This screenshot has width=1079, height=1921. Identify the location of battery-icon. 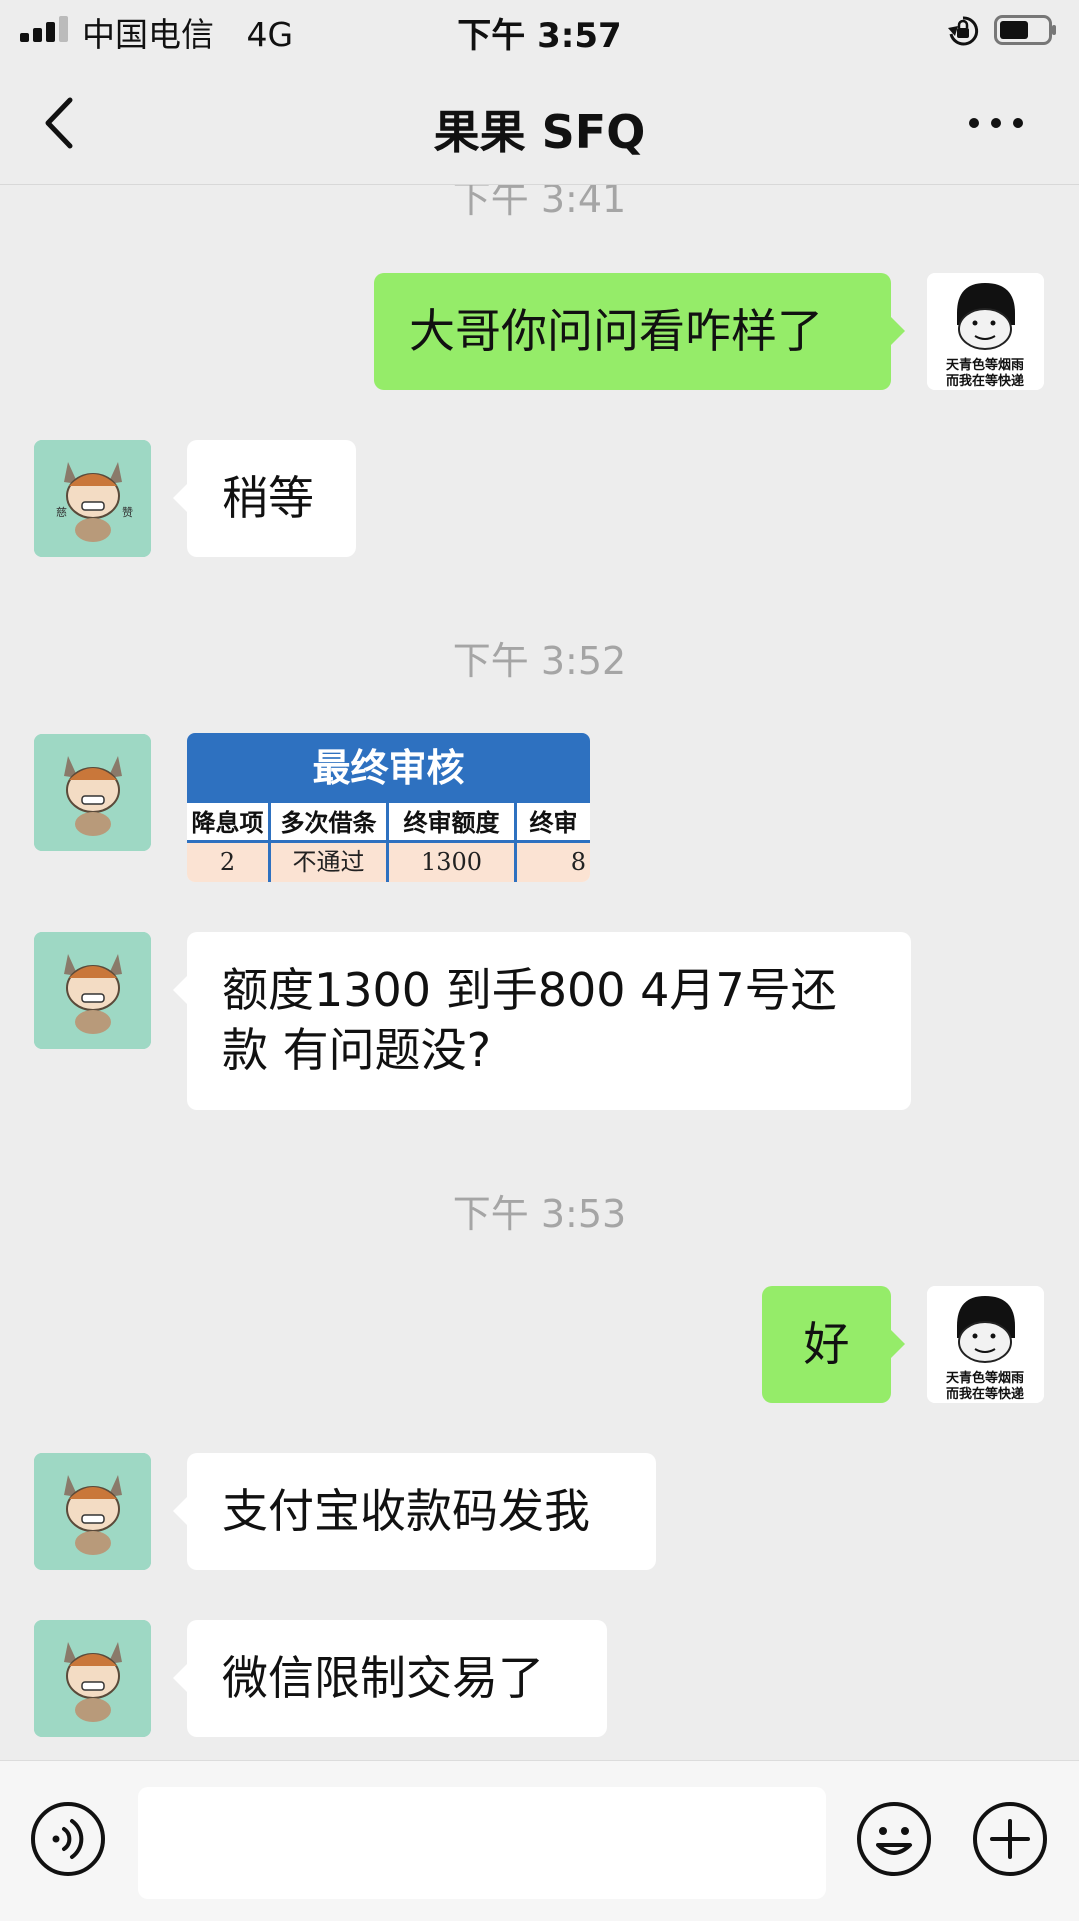
(1025, 30).